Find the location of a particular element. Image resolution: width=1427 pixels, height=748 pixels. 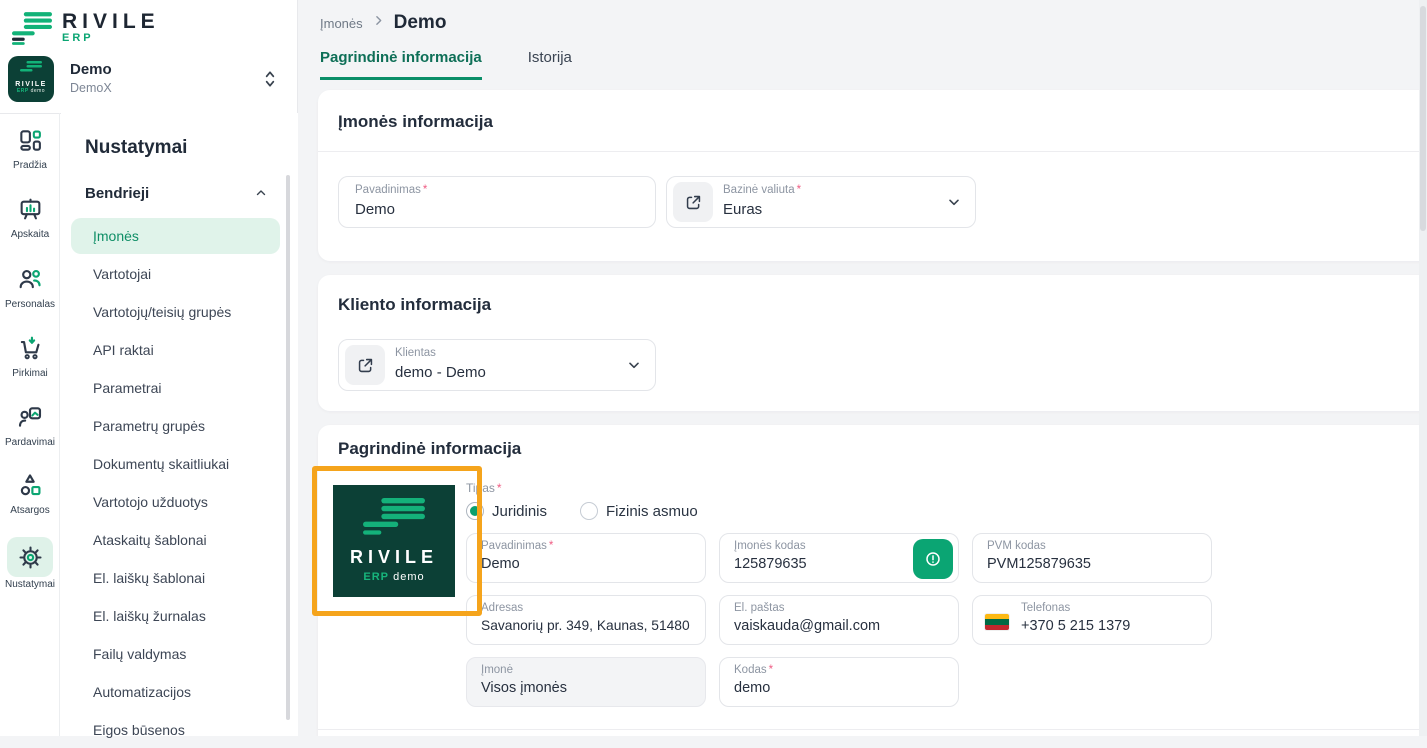

workspace-logo: RIVILE ERP demo is located at coordinates (31, 79).